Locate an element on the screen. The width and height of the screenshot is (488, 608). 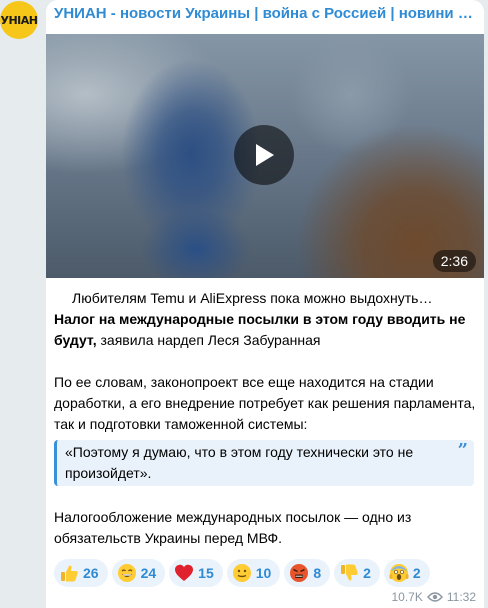
avatar-logo-text: УНIAН is located at coordinates (19, 20).